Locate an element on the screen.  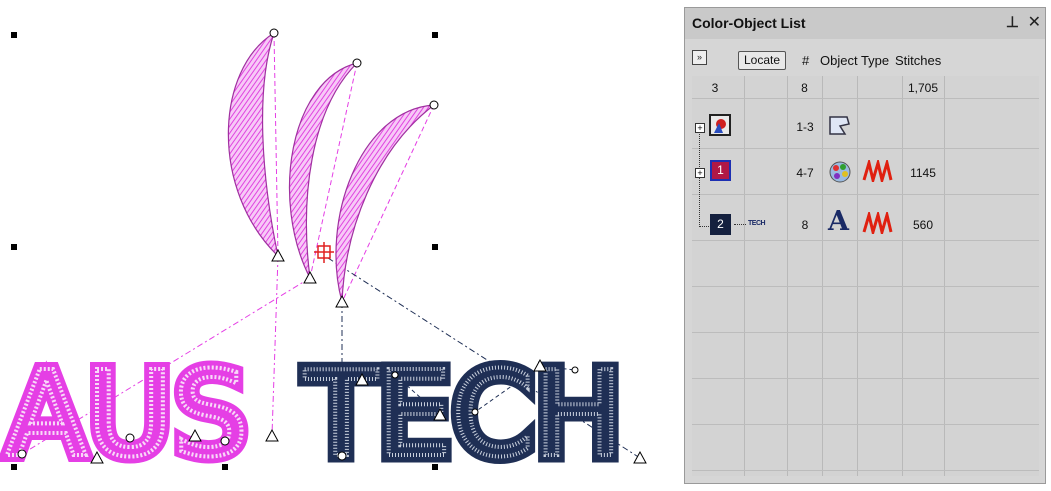
lettering-tech: TECH TECH is located at coordinates (464, 414).